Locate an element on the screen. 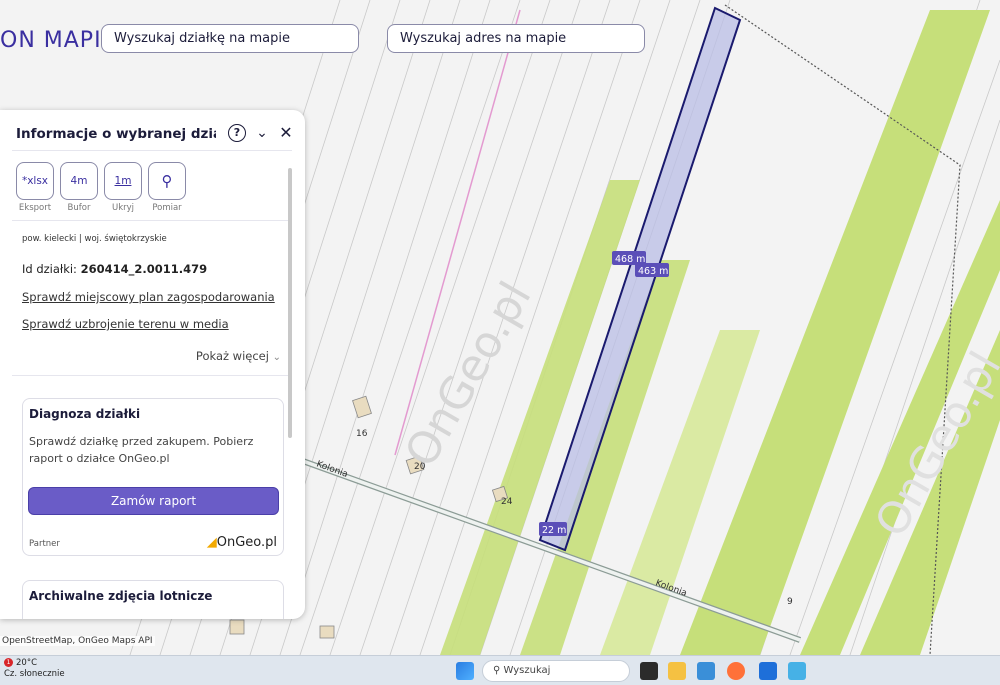  measure-label: 22 m is located at coordinates (554, 530).